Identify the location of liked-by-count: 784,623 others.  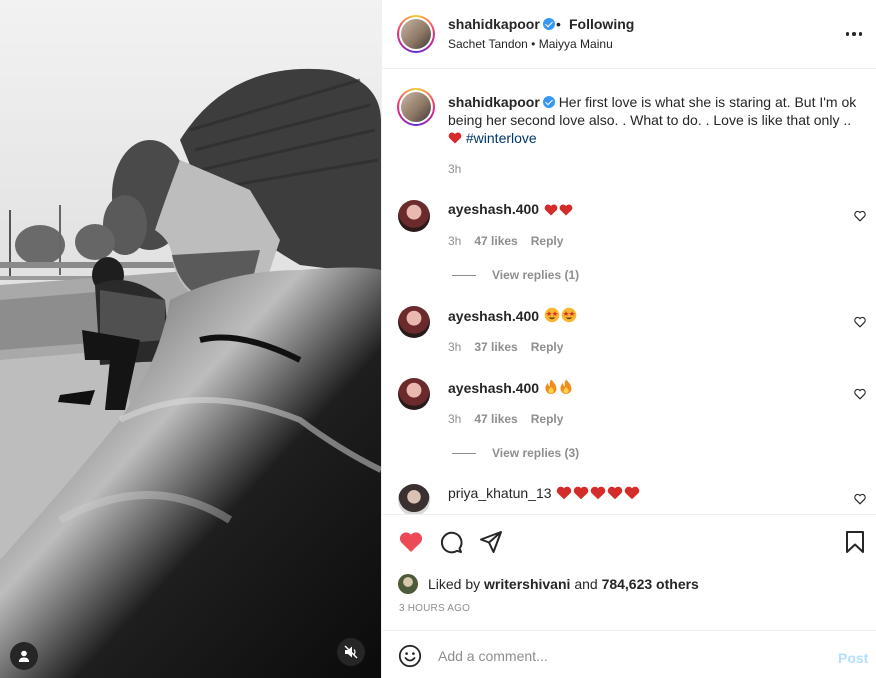
(650, 584).